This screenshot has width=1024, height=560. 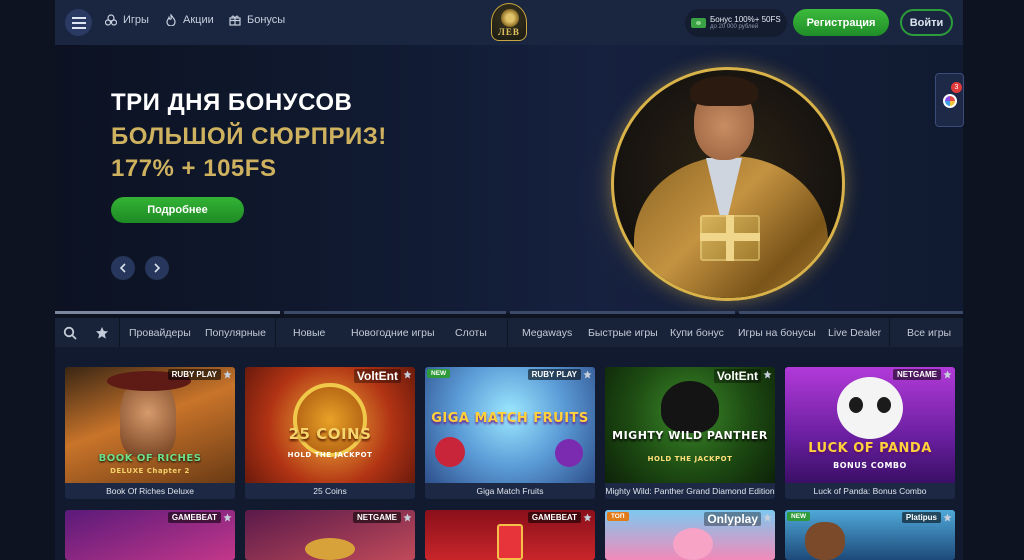 What do you see at coordinates (841, 22) in the screenshot?
I see `register-button: Регистрация` at bounding box center [841, 22].